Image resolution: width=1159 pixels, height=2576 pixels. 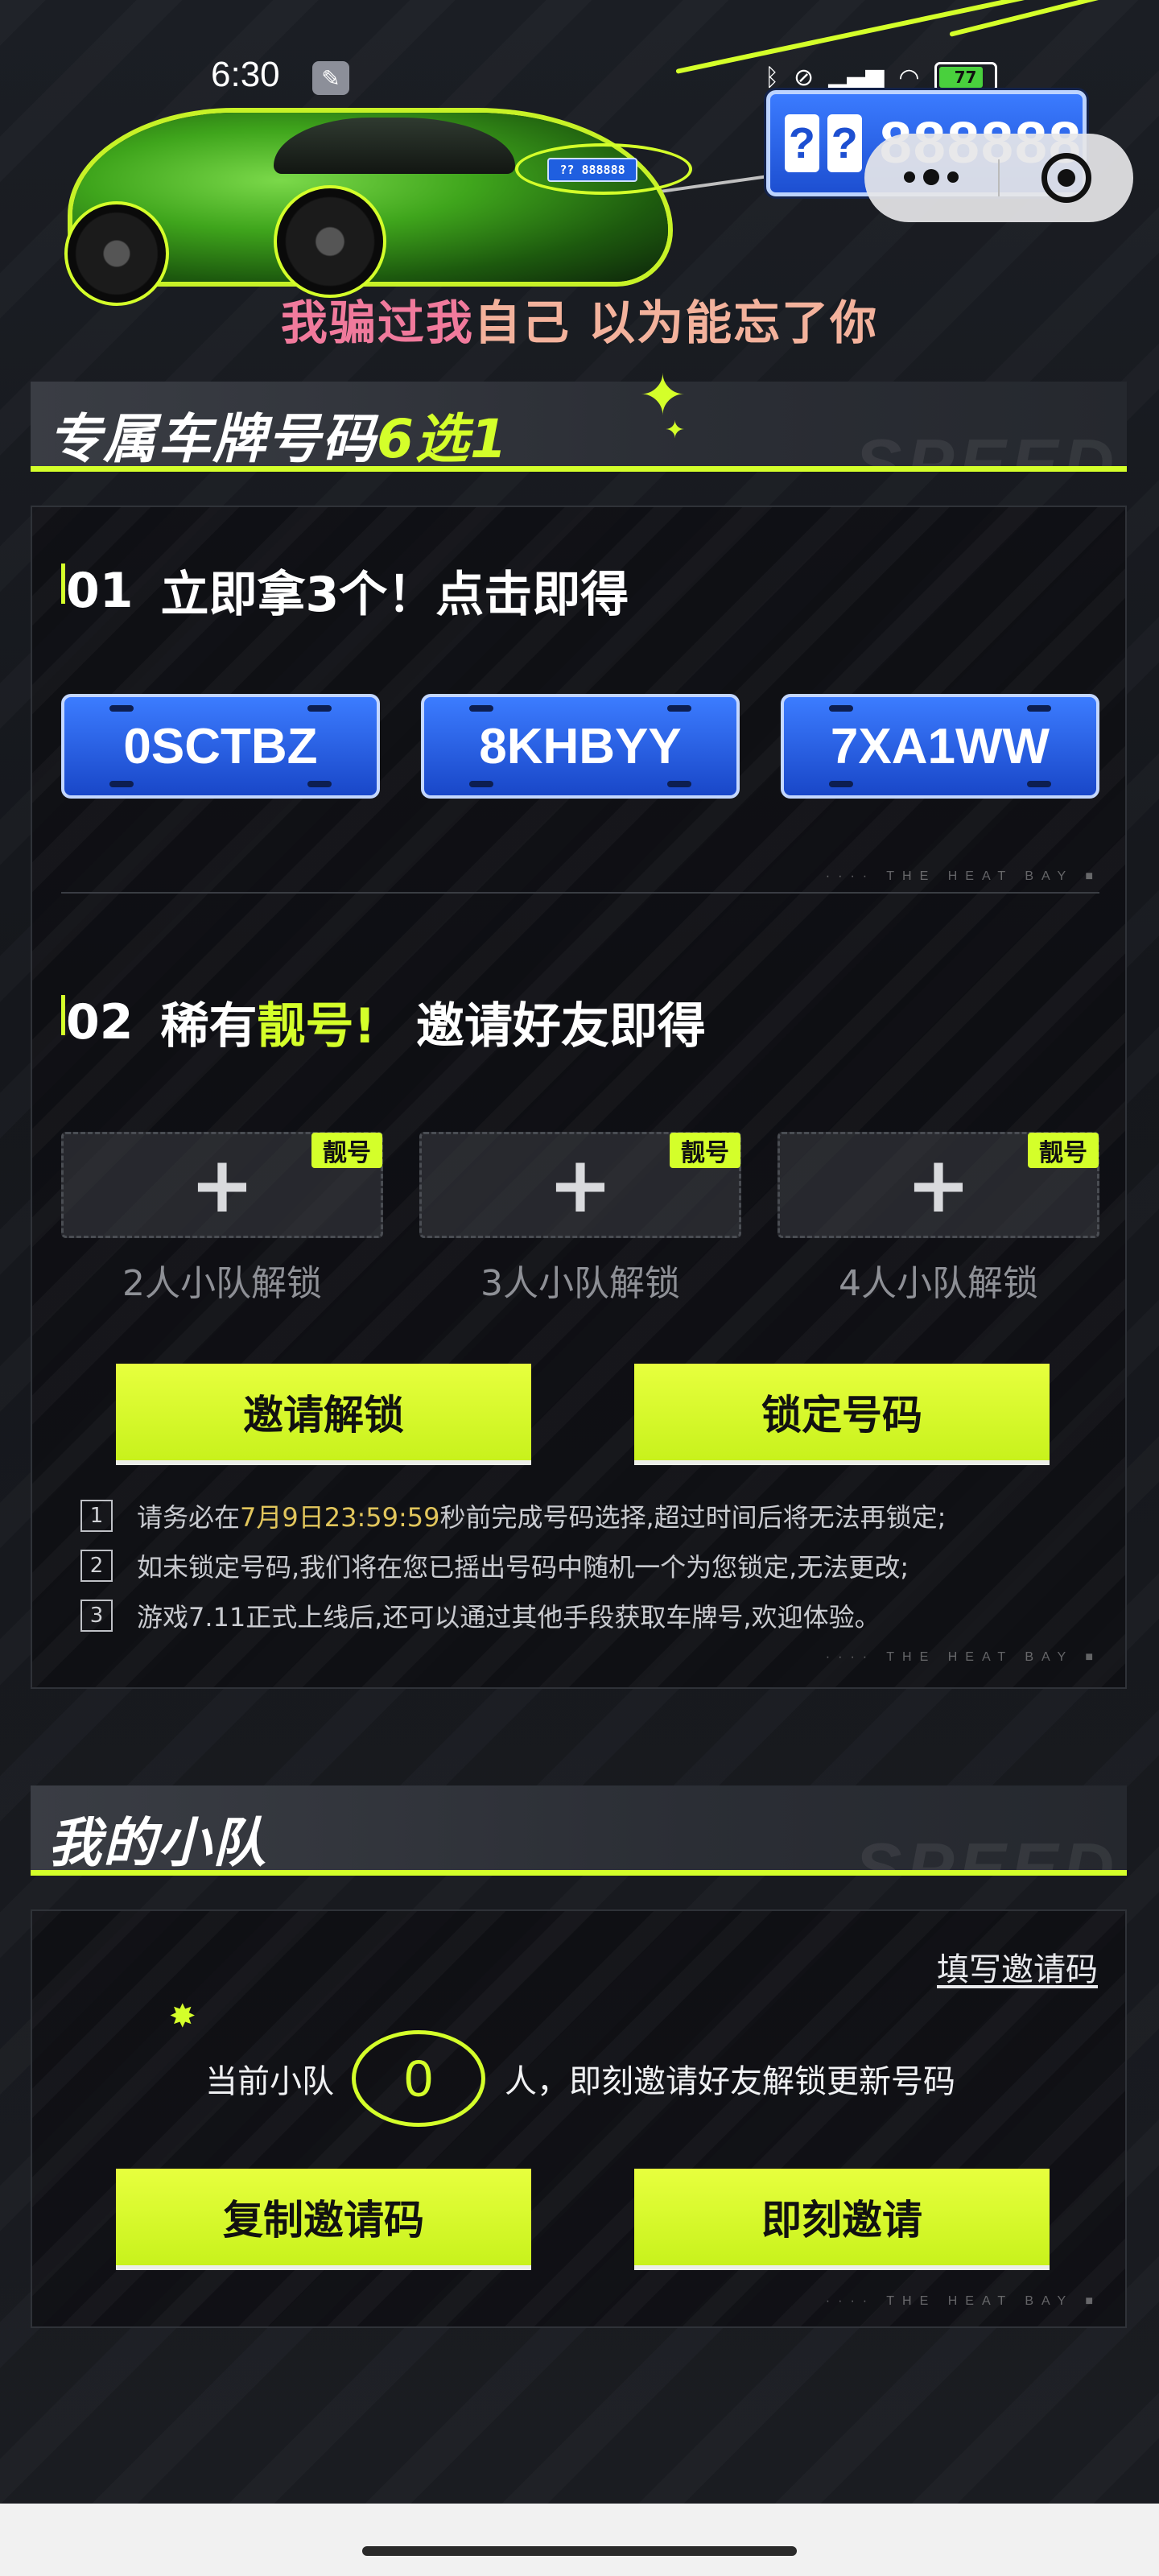 I want to click on lyric-part-1: 我骗过我, so click(x=377, y=322).